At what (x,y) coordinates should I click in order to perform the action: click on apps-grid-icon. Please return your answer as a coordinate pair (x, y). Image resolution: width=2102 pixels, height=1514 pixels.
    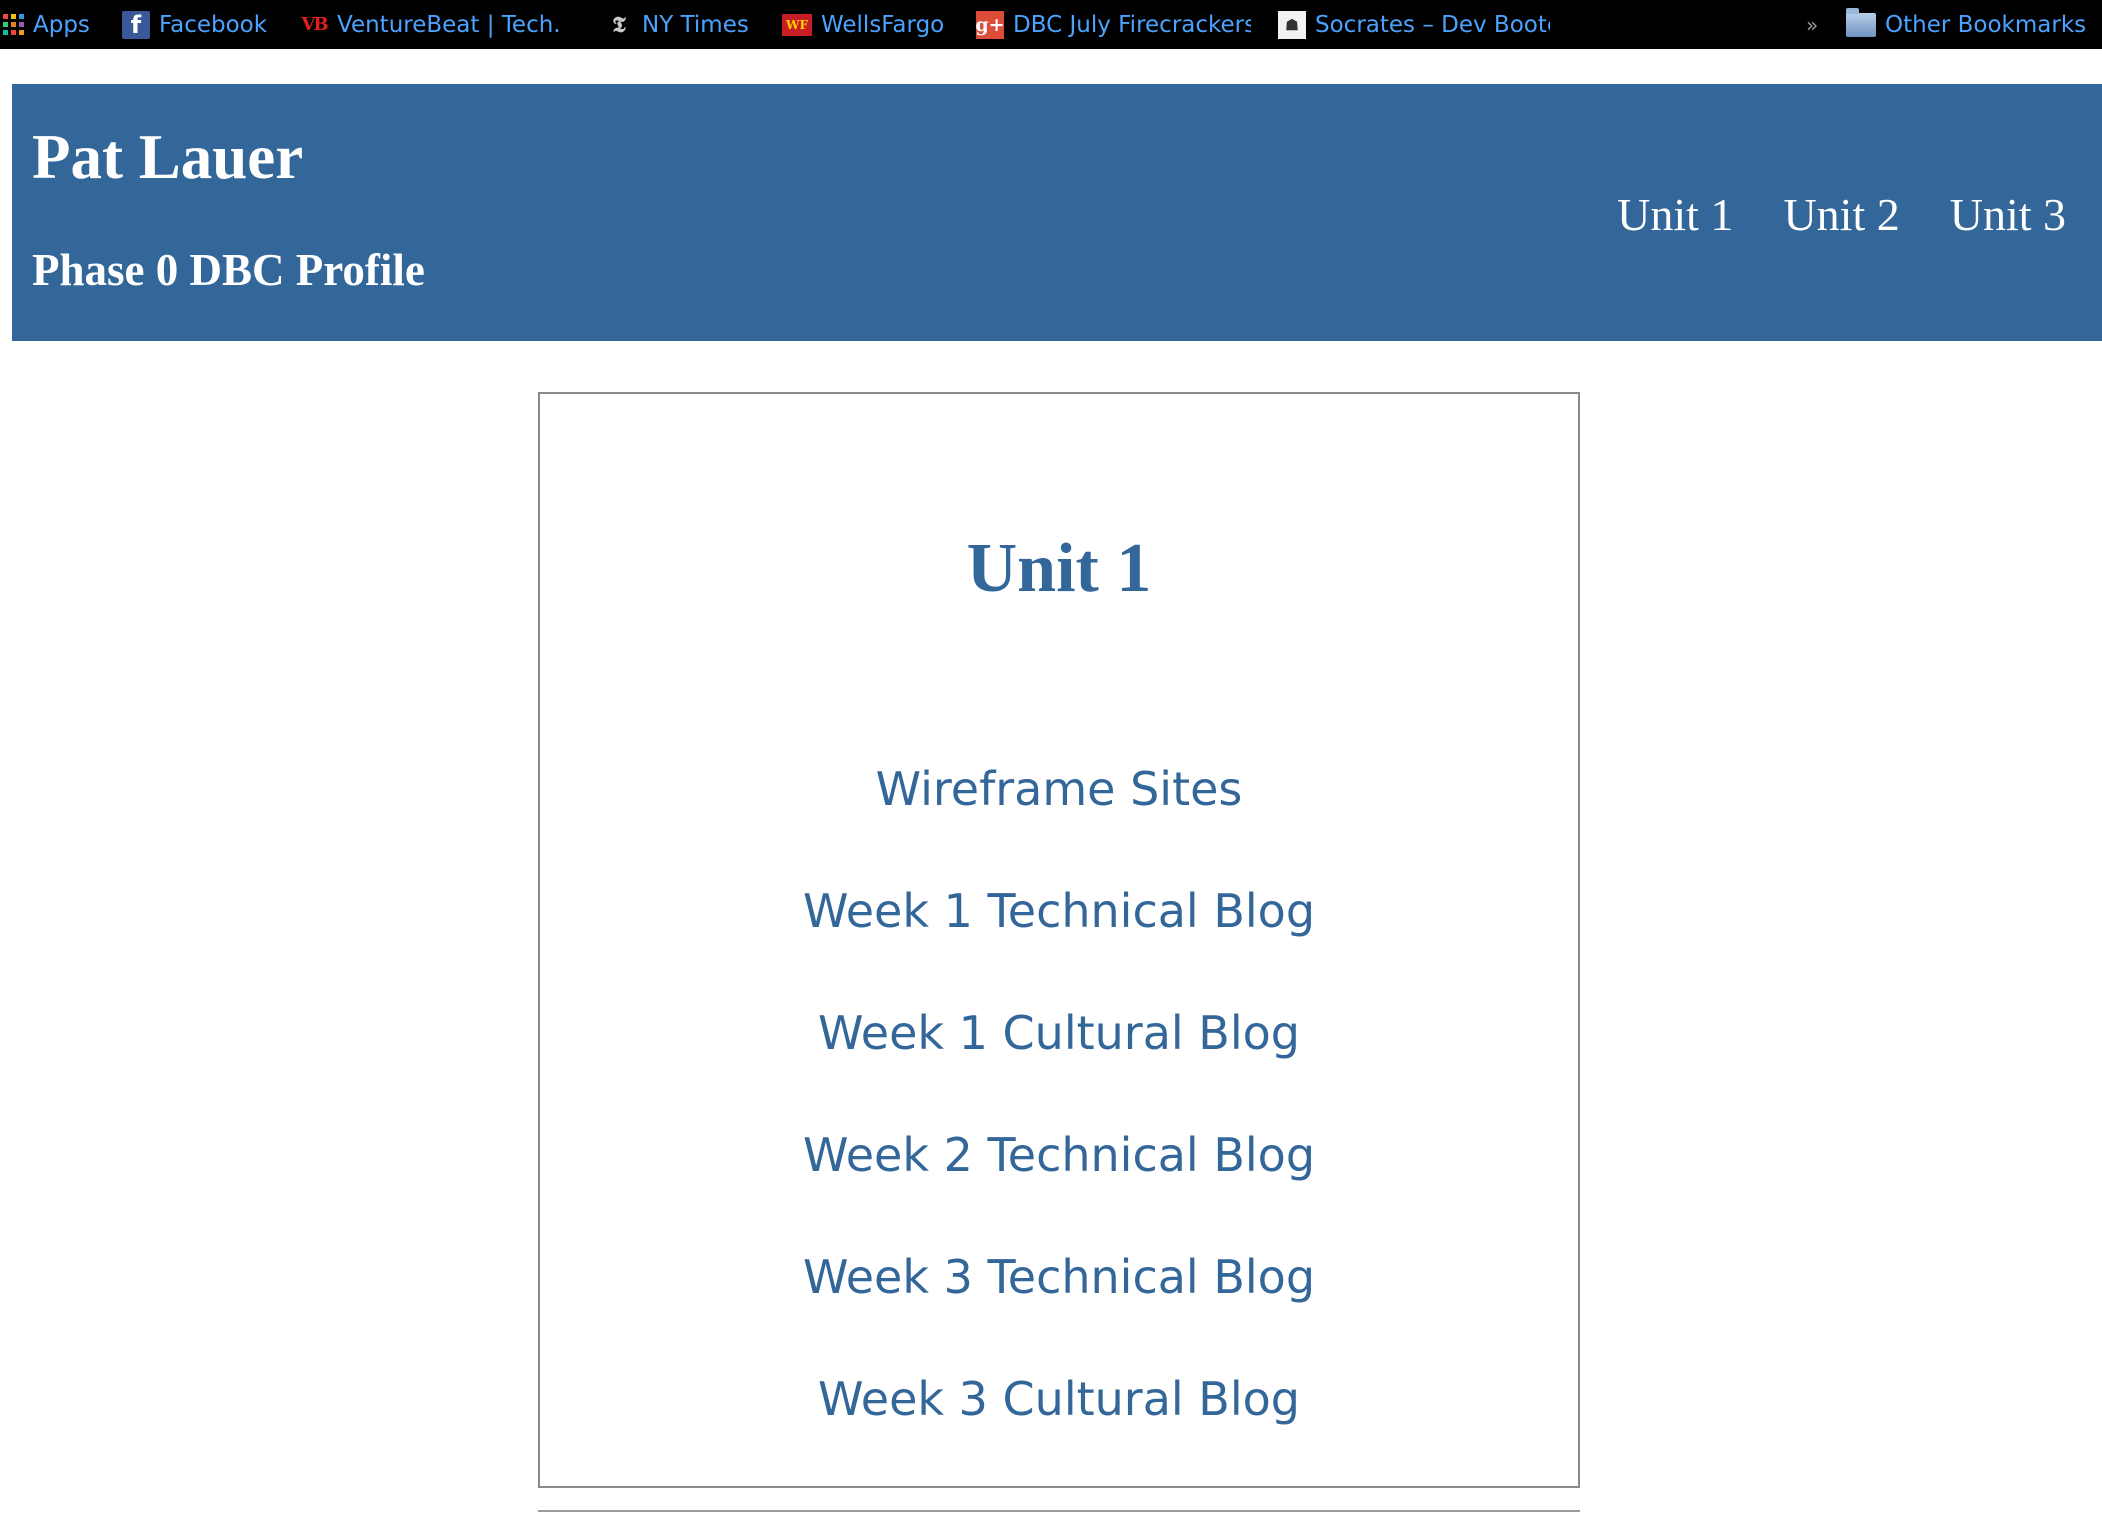
    Looking at the image, I should click on (13, 24).